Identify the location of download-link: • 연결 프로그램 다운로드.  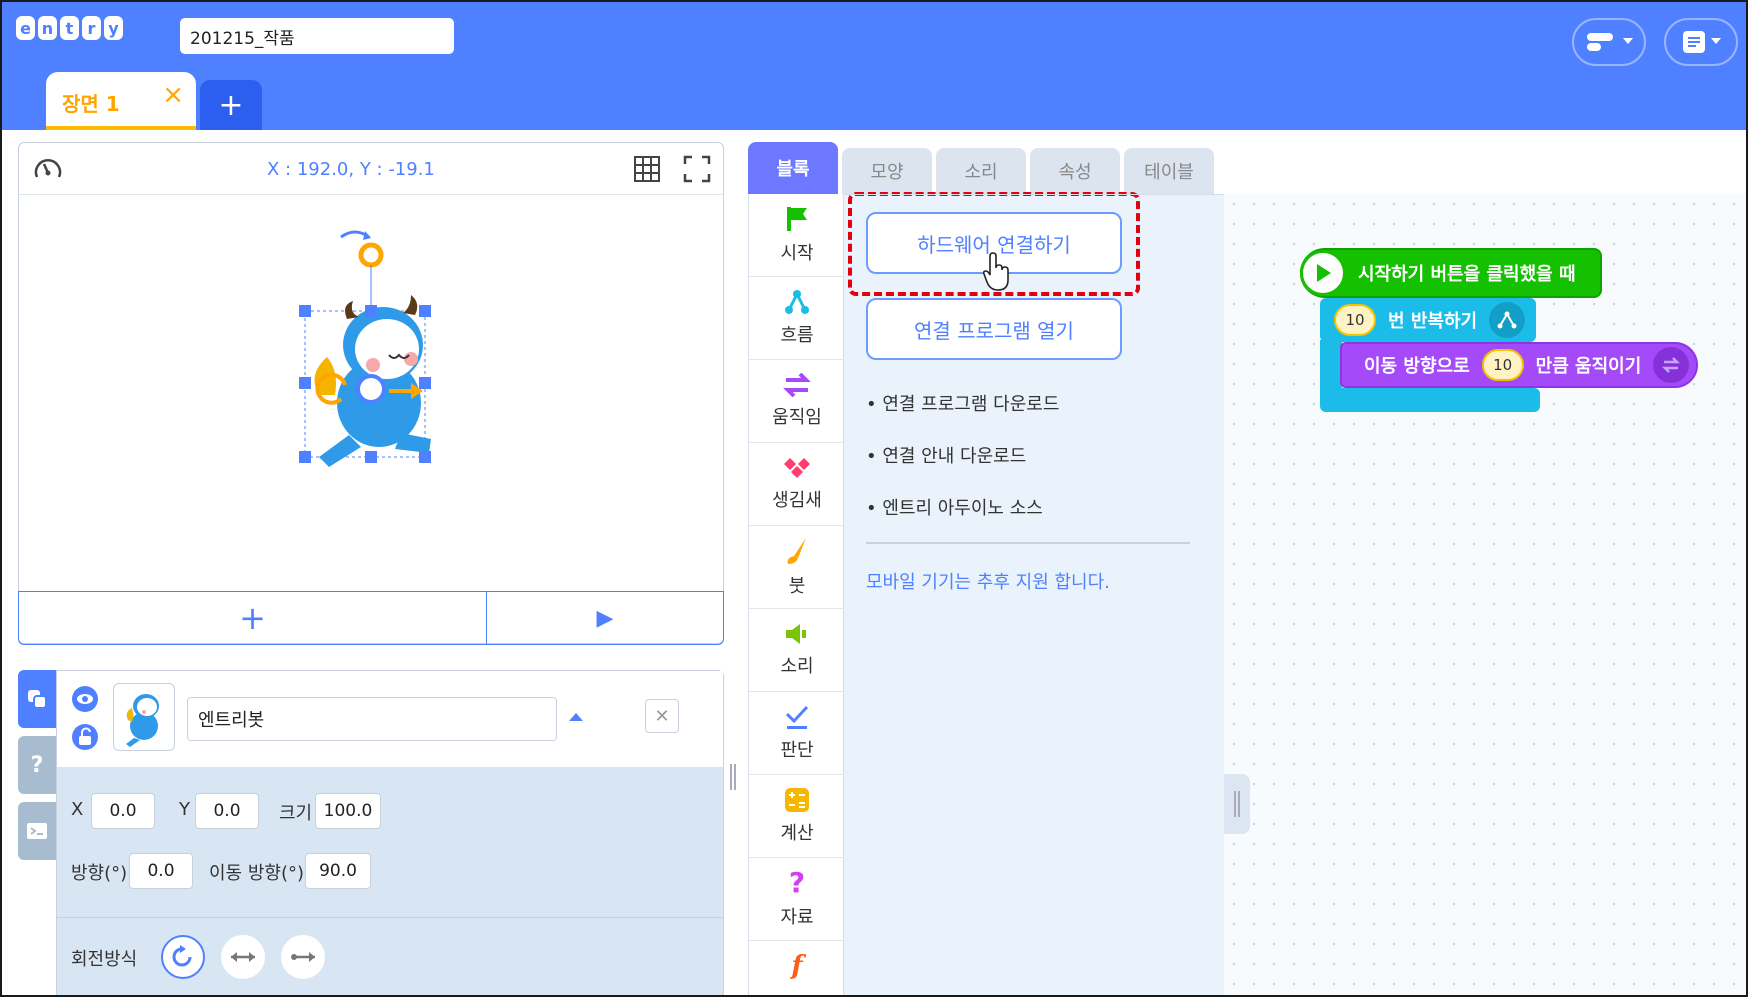
(962, 403).